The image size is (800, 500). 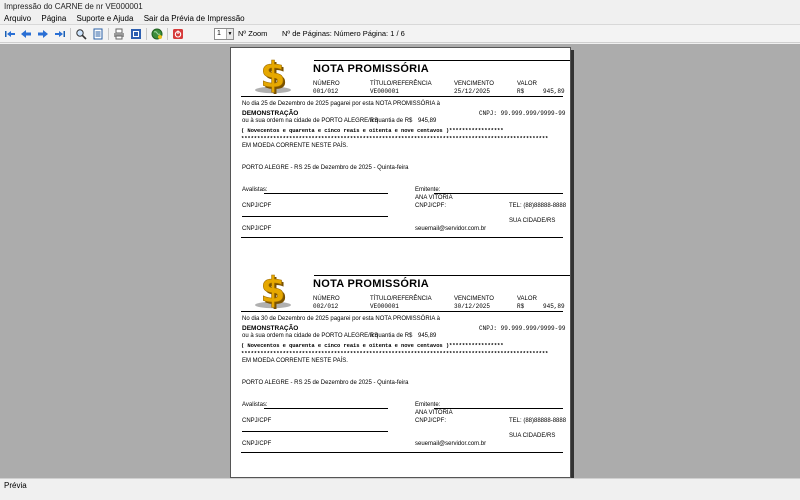 I want to click on value-vencimento: 25/12/2025, so click(x=472, y=91).